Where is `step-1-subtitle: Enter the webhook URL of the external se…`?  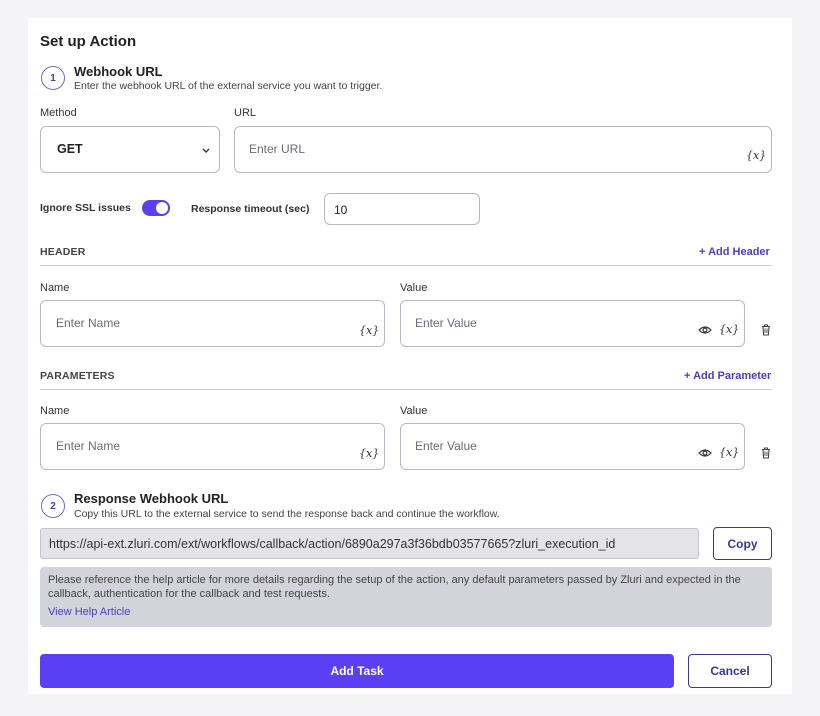 step-1-subtitle: Enter the webhook URL of the external se… is located at coordinates (228, 86).